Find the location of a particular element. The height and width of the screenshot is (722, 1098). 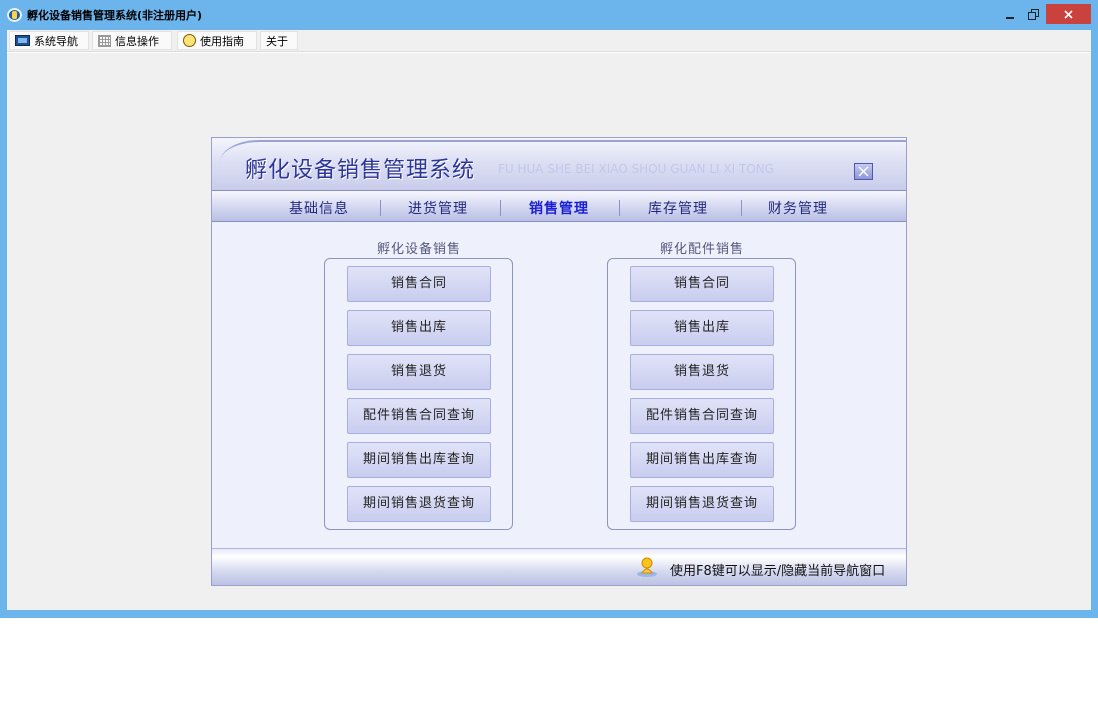

panel-tabs: 基础信息 进货管理 销售管理 库存管理 财务管理 is located at coordinates (559, 206).